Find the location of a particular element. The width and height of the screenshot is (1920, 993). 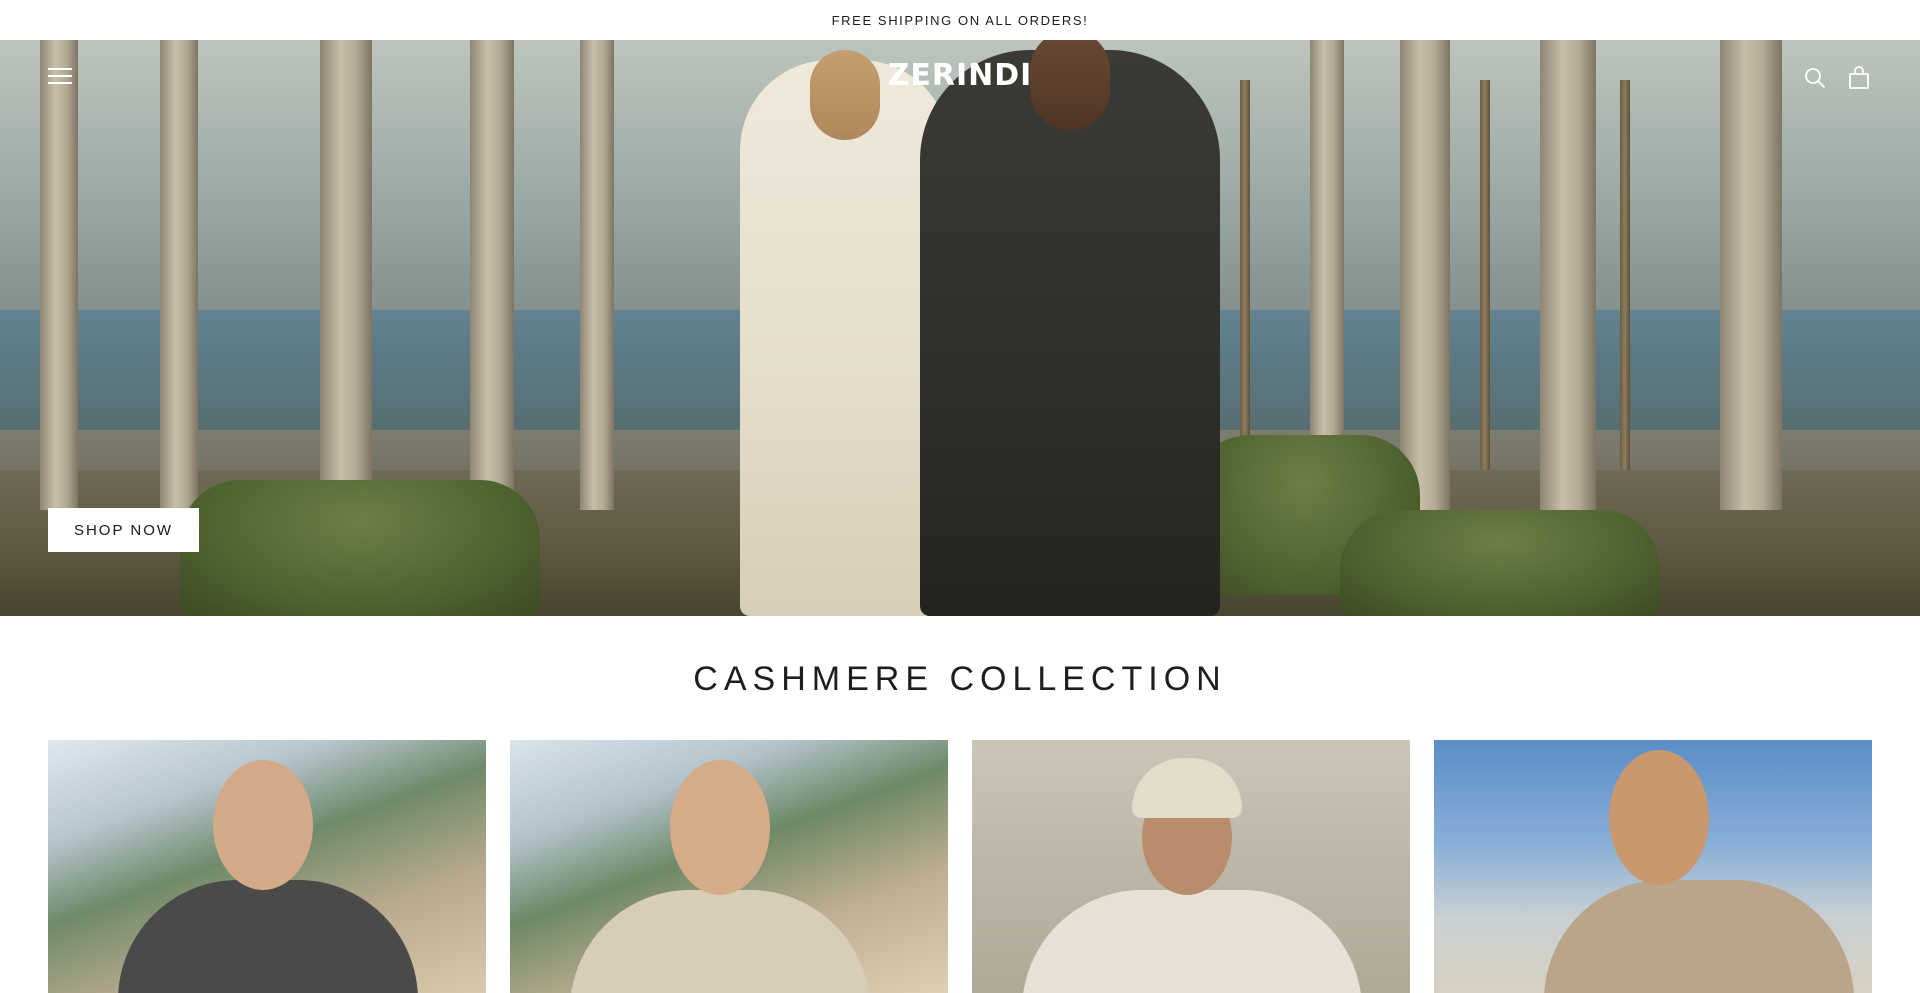

search-icon is located at coordinates (1815, 78).